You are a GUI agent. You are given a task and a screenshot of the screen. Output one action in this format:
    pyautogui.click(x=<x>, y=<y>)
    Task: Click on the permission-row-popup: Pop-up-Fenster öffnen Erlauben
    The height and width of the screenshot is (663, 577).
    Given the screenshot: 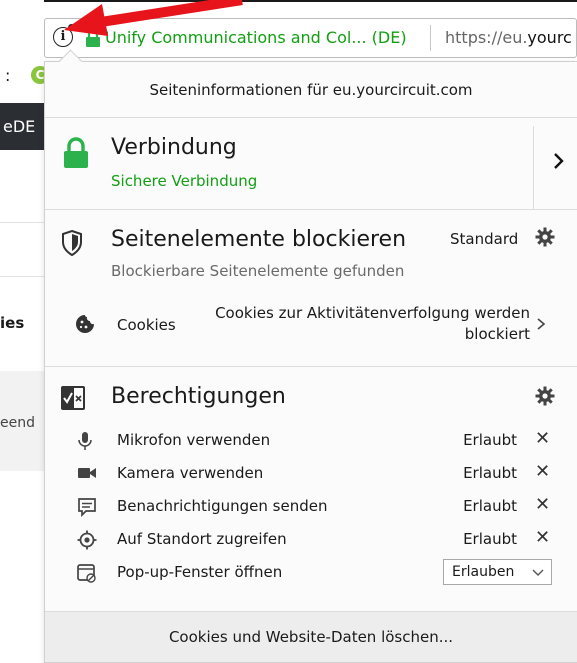 What is the action you would take?
    pyautogui.click(x=311, y=572)
    